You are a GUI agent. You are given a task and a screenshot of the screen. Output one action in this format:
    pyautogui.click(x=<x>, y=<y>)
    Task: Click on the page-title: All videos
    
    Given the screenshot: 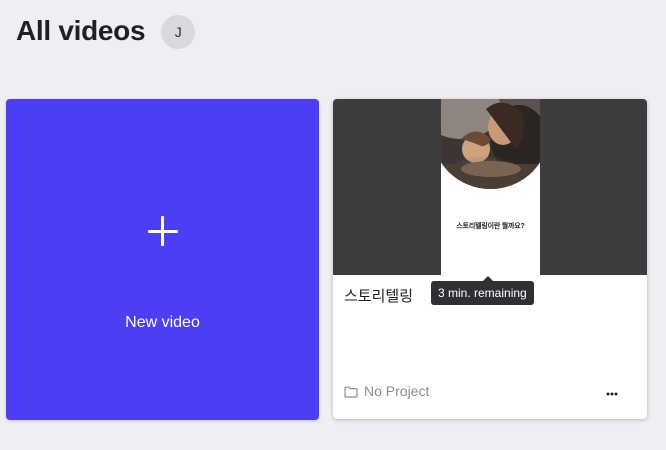 What is the action you would take?
    pyautogui.click(x=81, y=30)
    